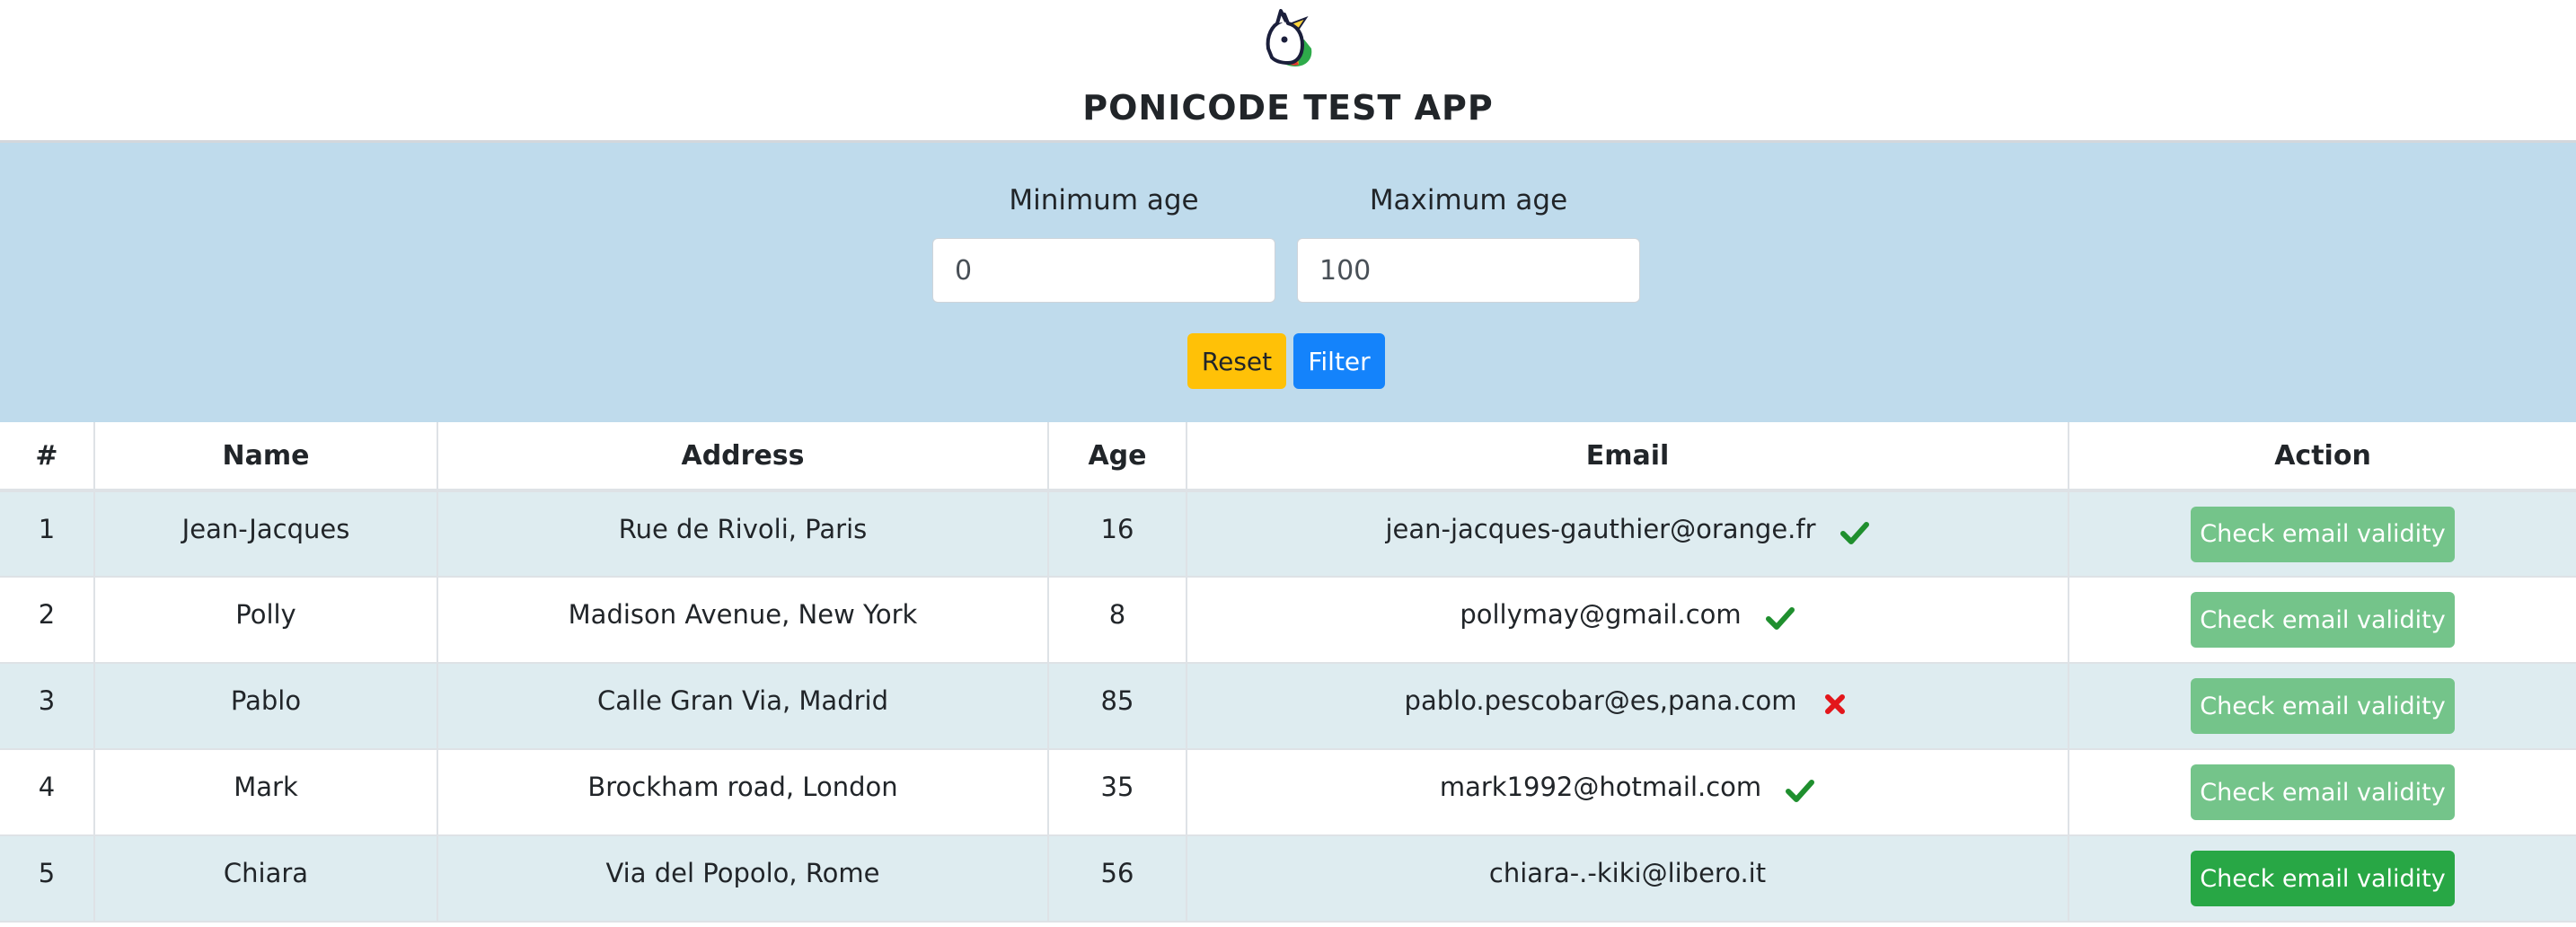  What do you see at coordinates (47, 621) in the screenshot?
I see `row-index: 2` at bounding box center [47, 621].